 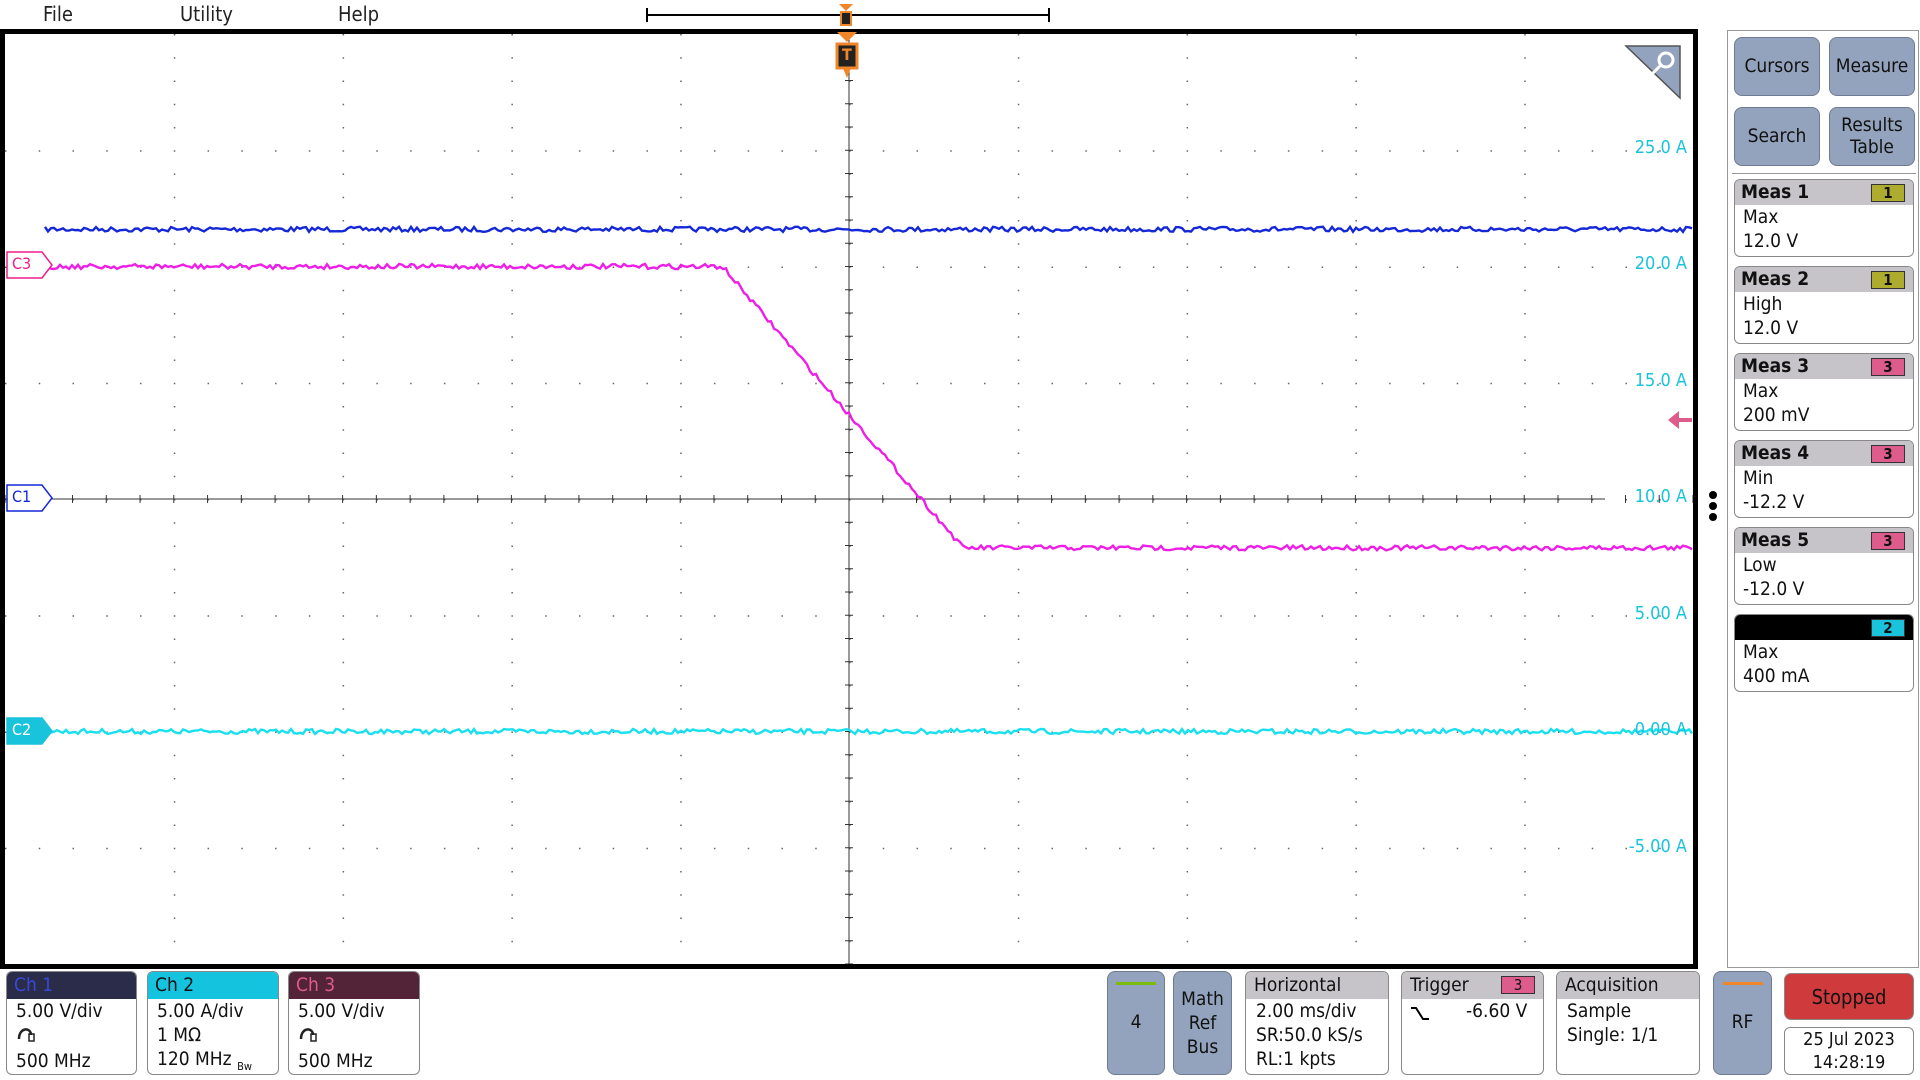 What do you see at coordinates (1824, 305) in the screenshot?
I see `measurement-card: Meas 2 1 High 12.0 V` at bounding box center [1824, 305].